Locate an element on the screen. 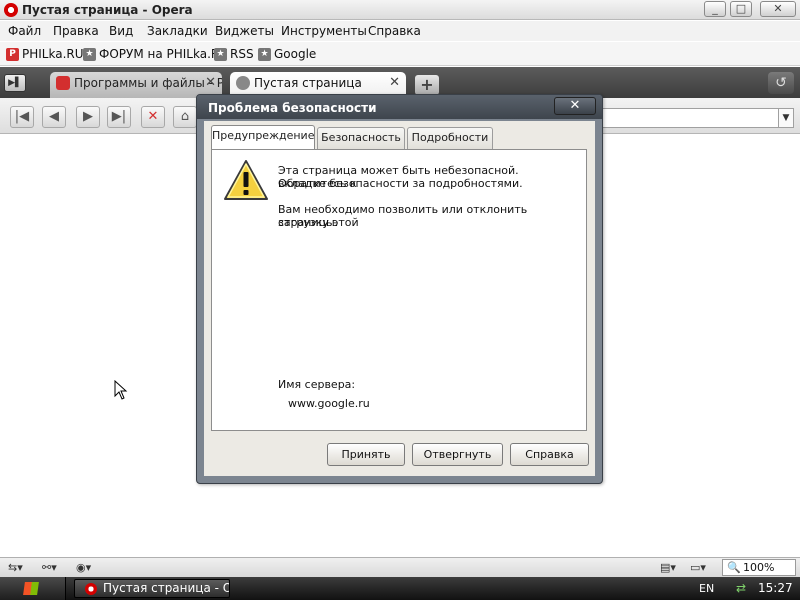  opera-icon is located at coordinates (91, 589).